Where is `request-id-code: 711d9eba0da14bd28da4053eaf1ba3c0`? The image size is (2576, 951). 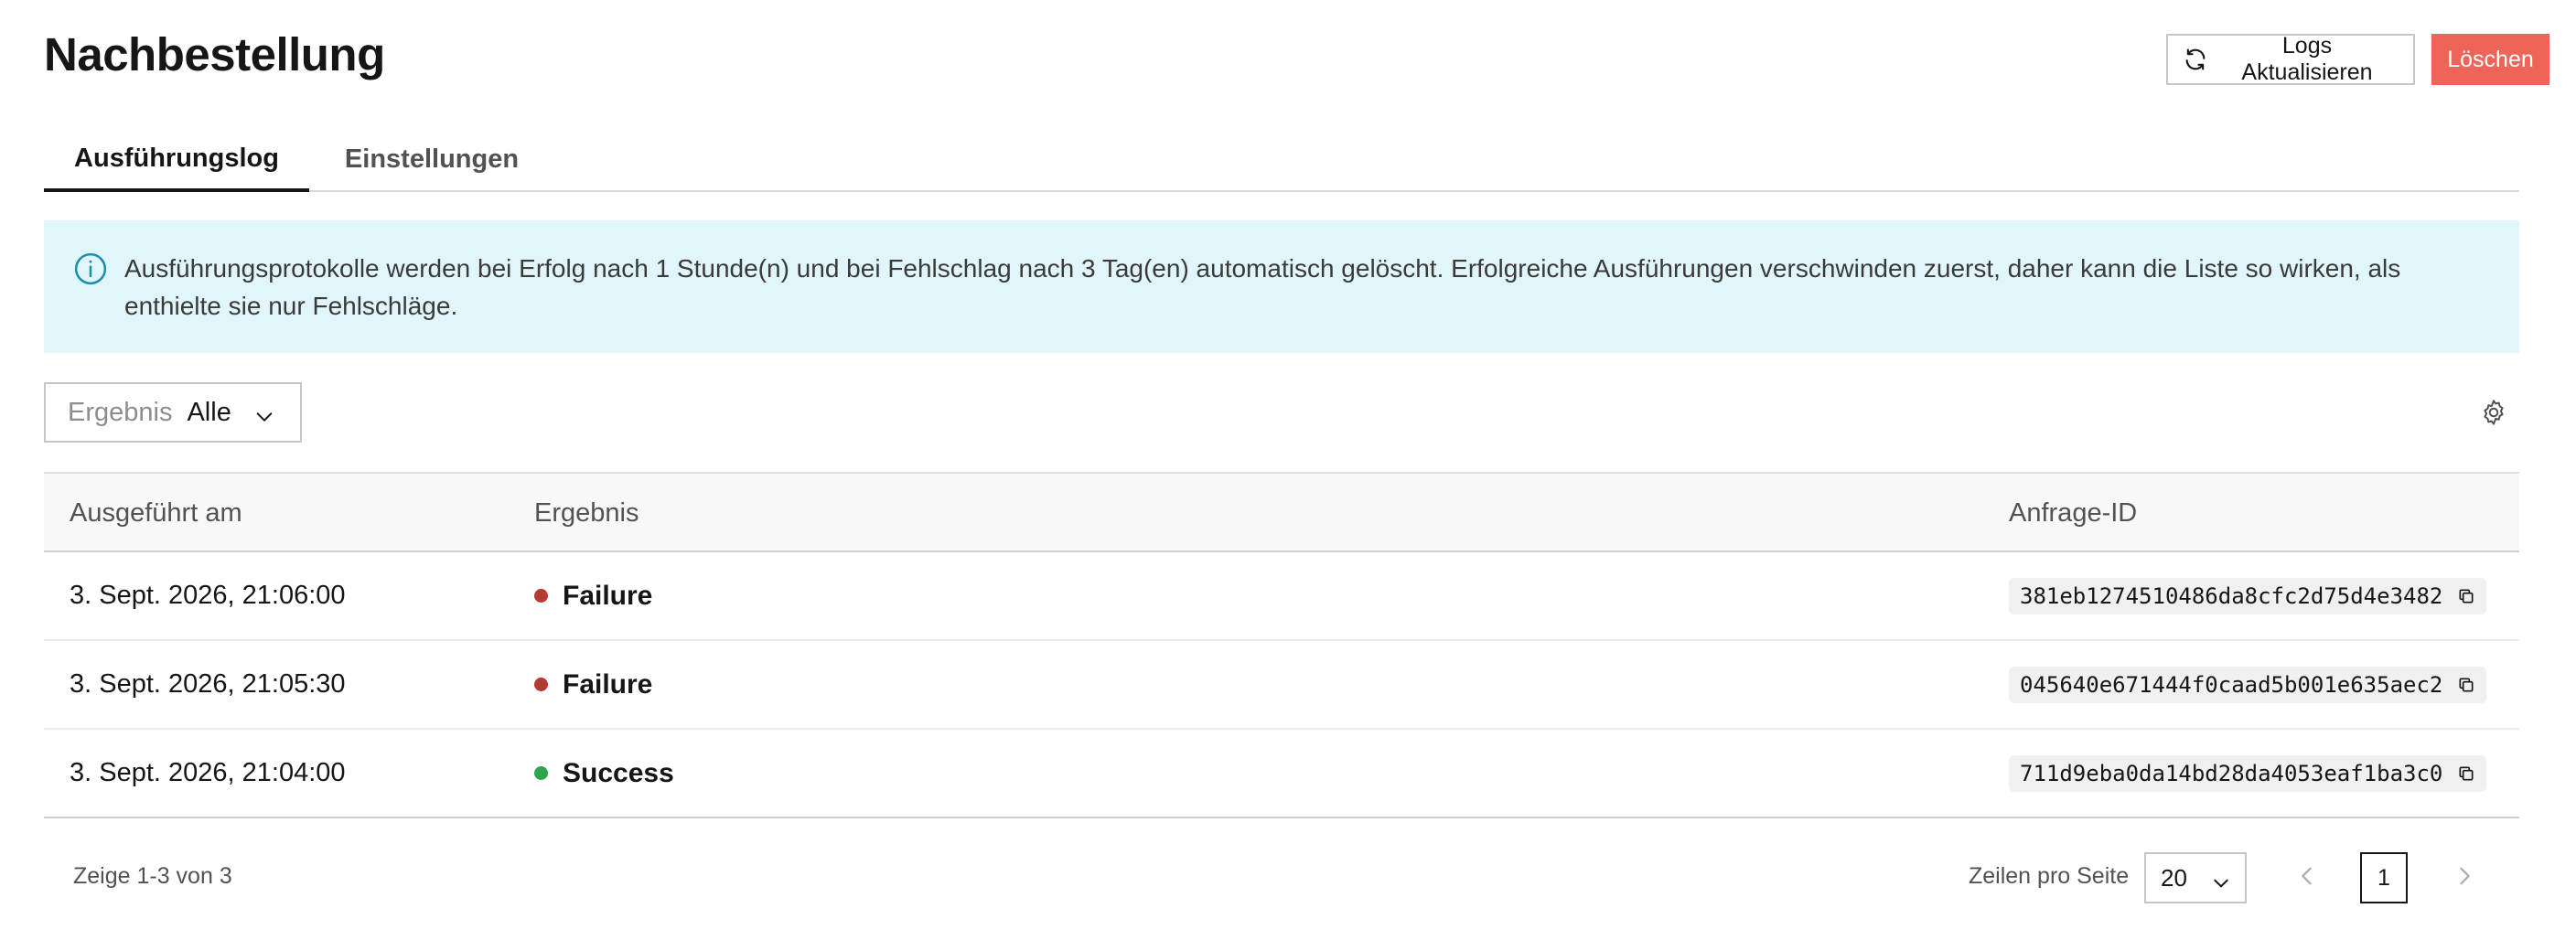
request-id-code: 711d9eba0da14bd28da4053eaf1ba3c0 is located at coordinates (2248, 773).